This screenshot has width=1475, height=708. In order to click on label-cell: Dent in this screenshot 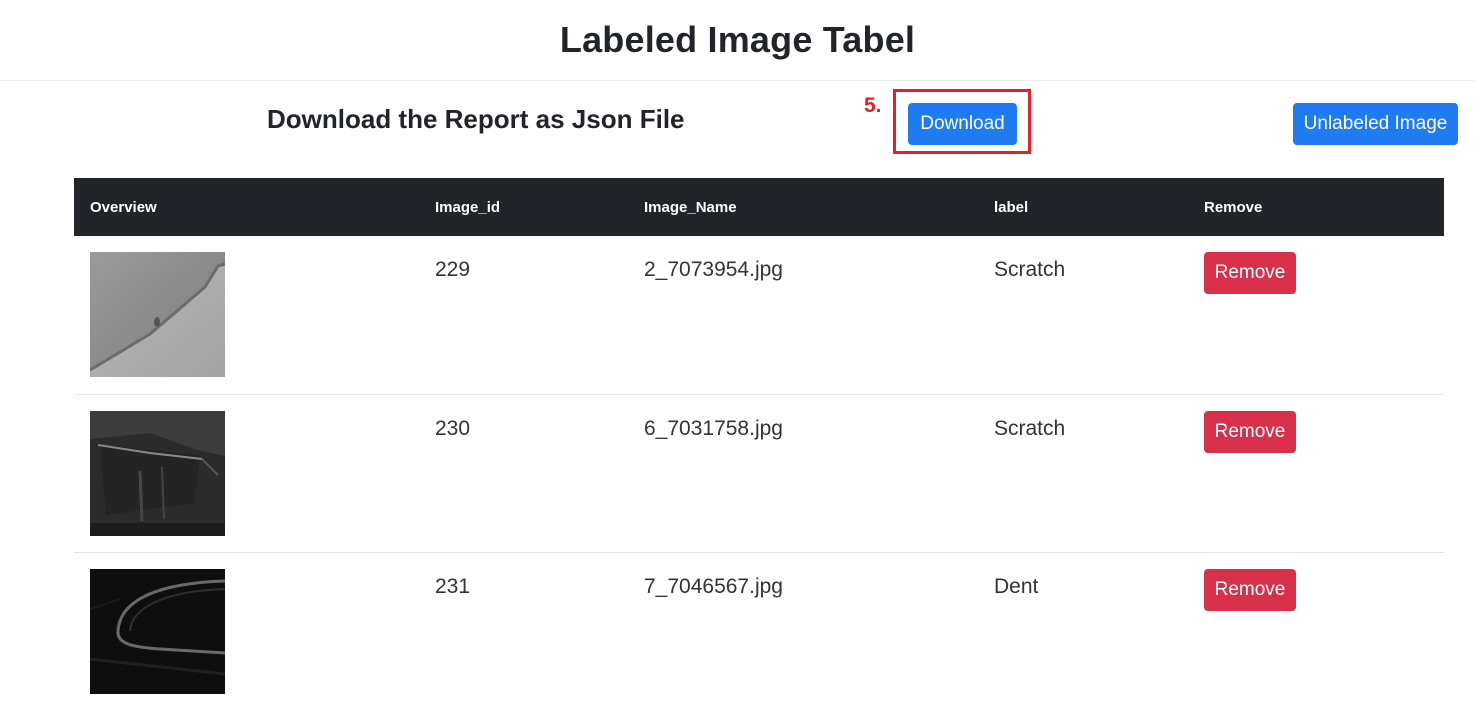, I will do `click(1016, 586)`.